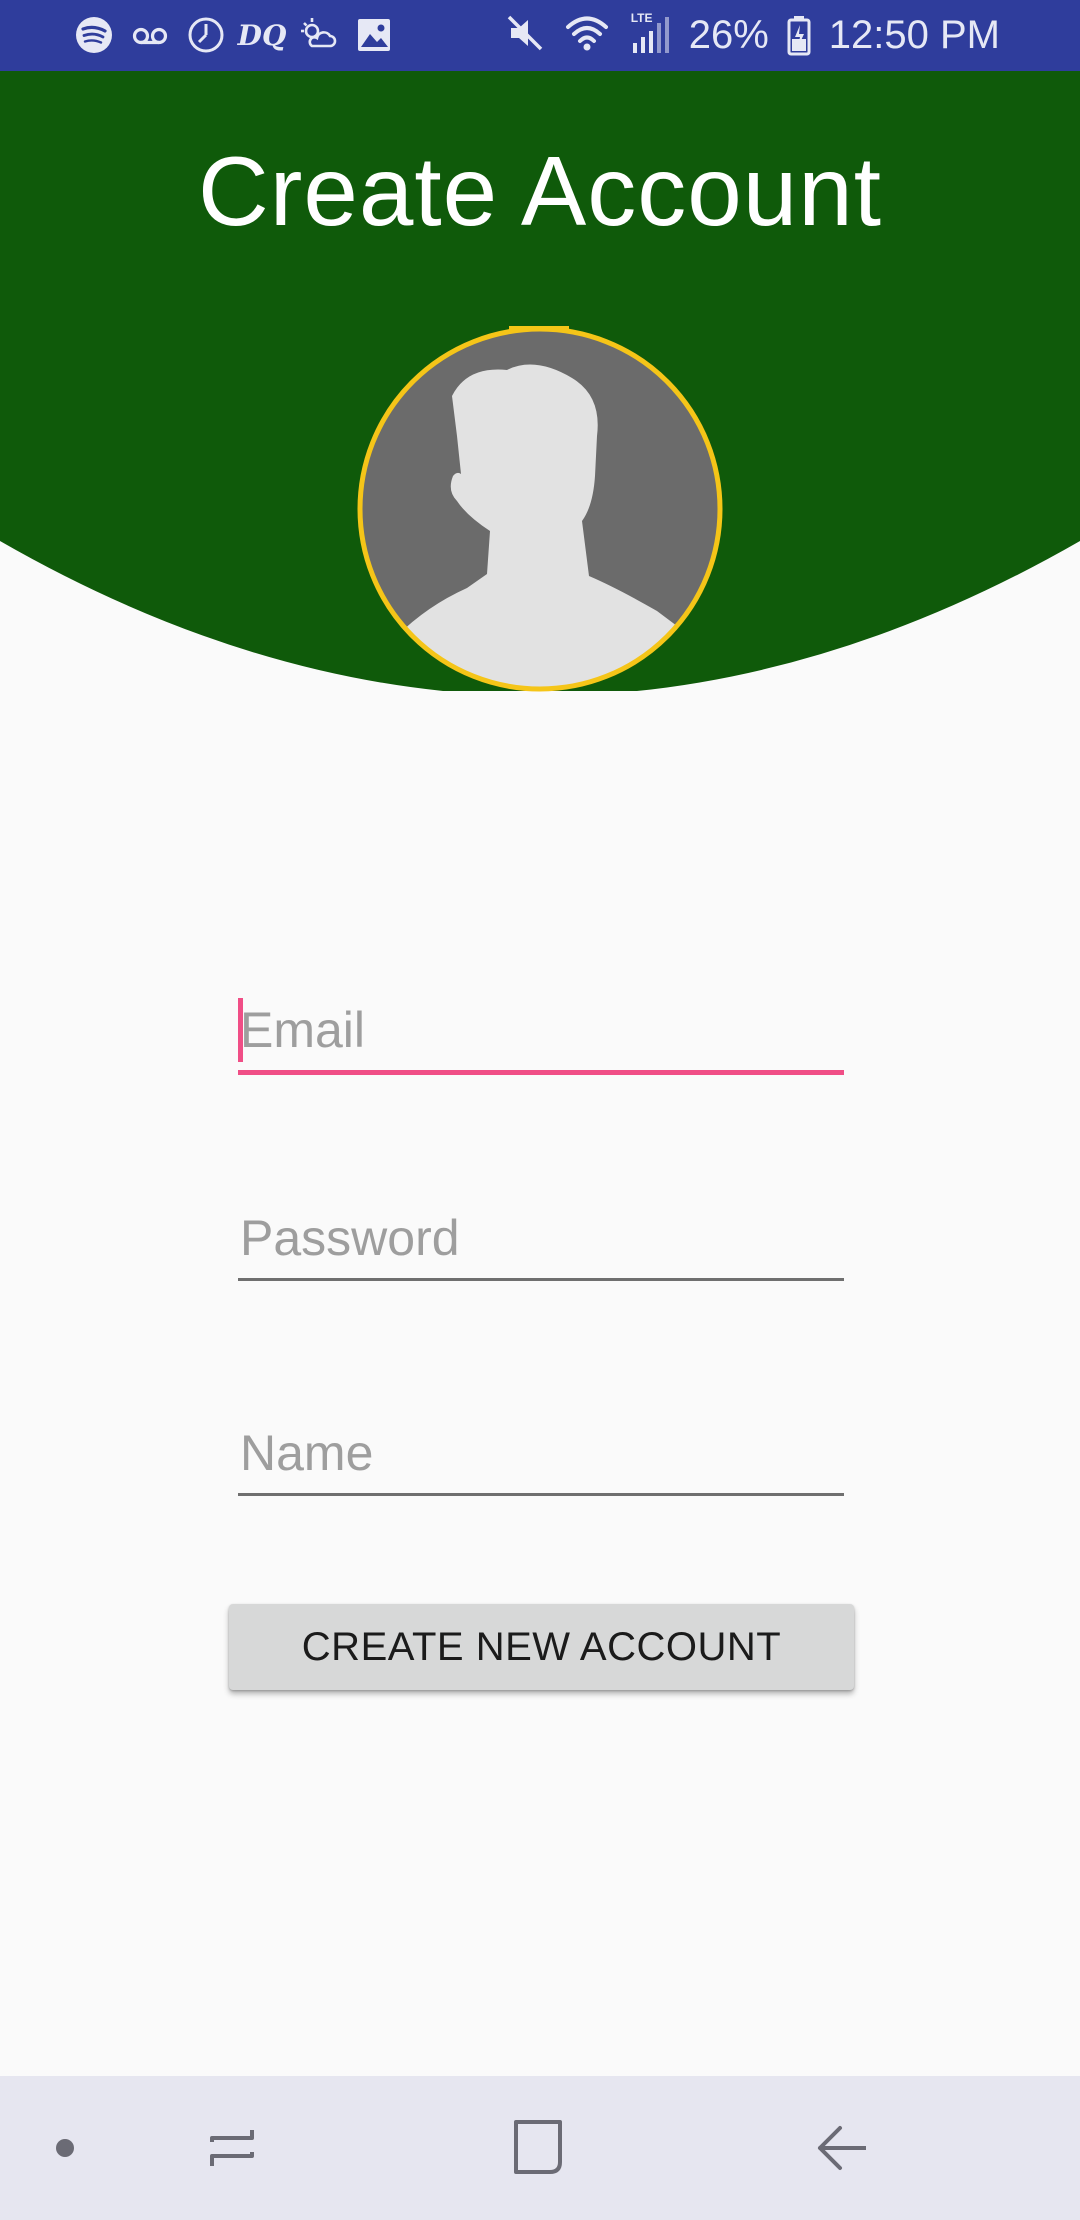 The image size is (1080, 2220). What do you see at coordinates (262, 35) in the screenshot?
I see `dq-icon: DQ` at bounding box center [262, 35].